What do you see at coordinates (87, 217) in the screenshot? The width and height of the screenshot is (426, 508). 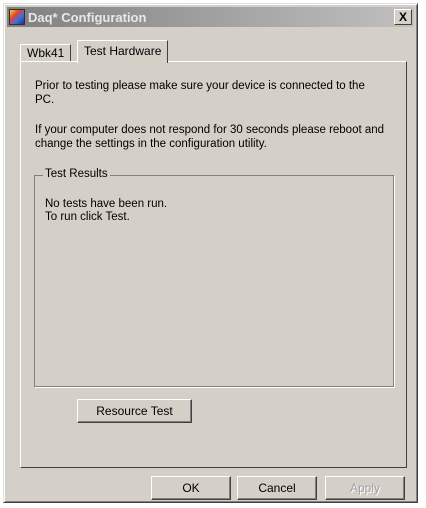 I see `test-results-line: To run click Test.` at bounding box center [87, 217].